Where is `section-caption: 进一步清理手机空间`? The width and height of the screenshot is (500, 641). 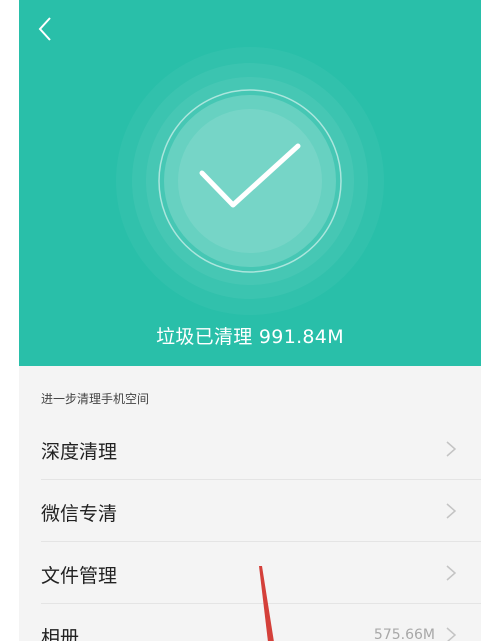 section-caption: 进一步清理手机空间 is located at coordinates (95, 399).